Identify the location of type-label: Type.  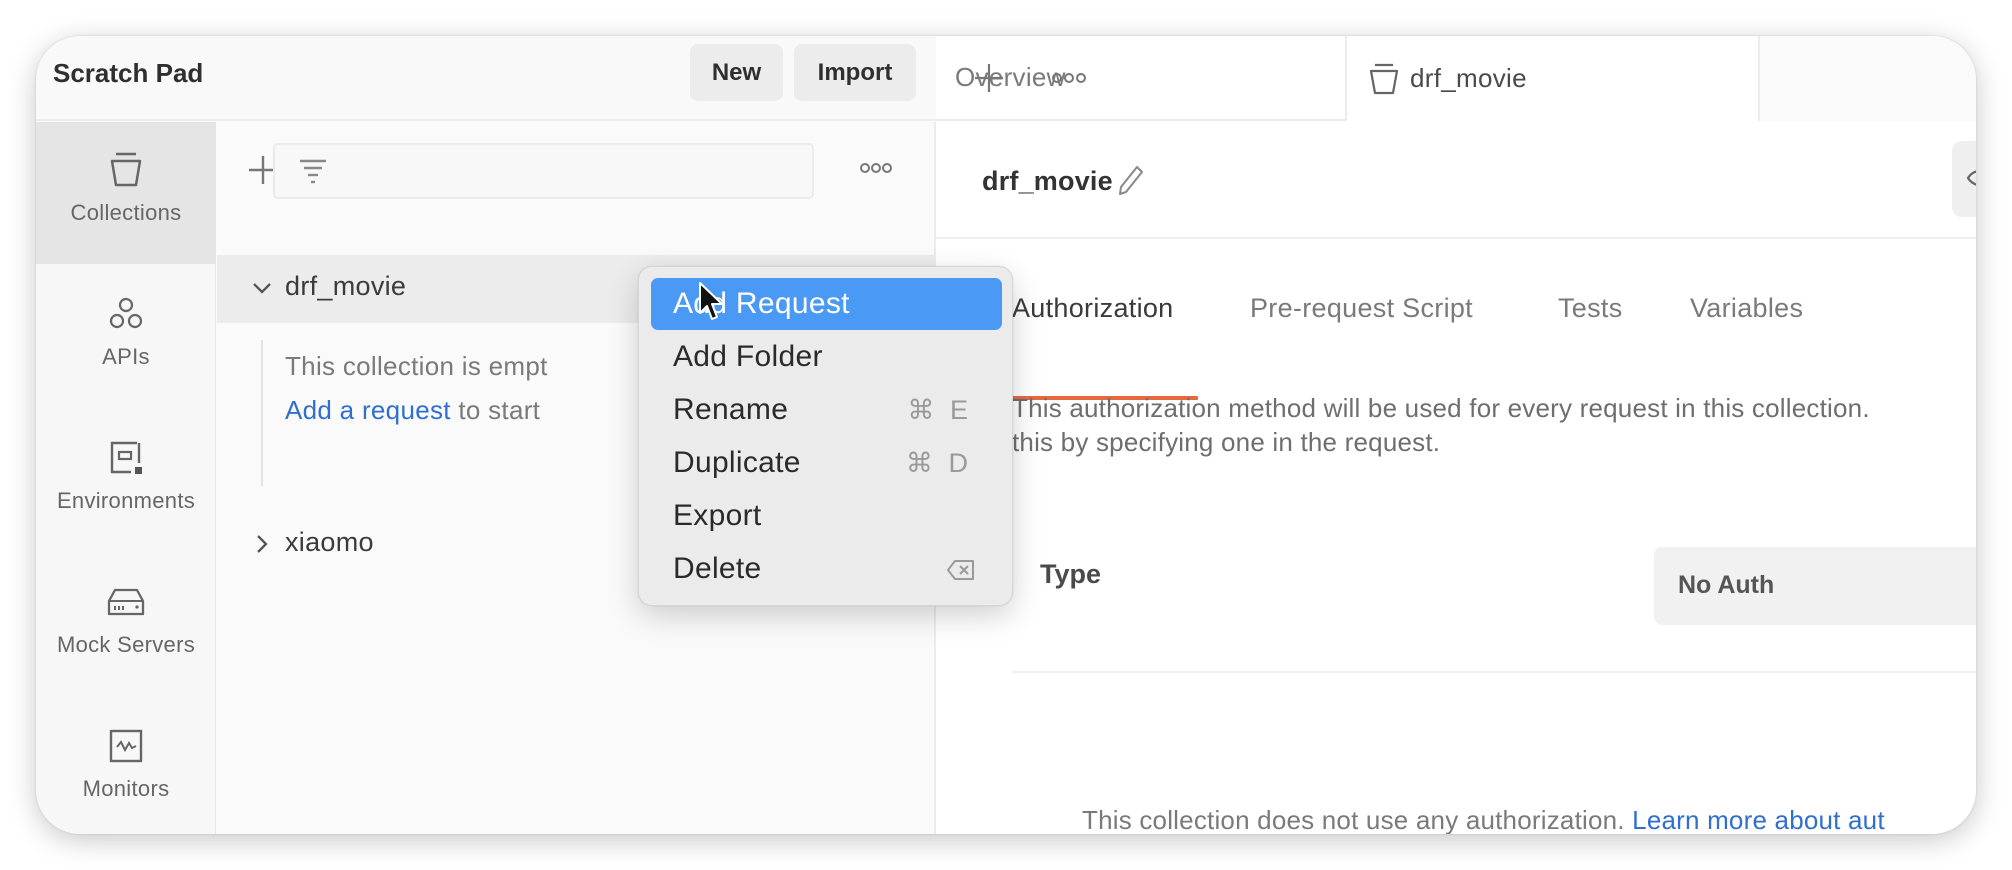
(1071, 574).